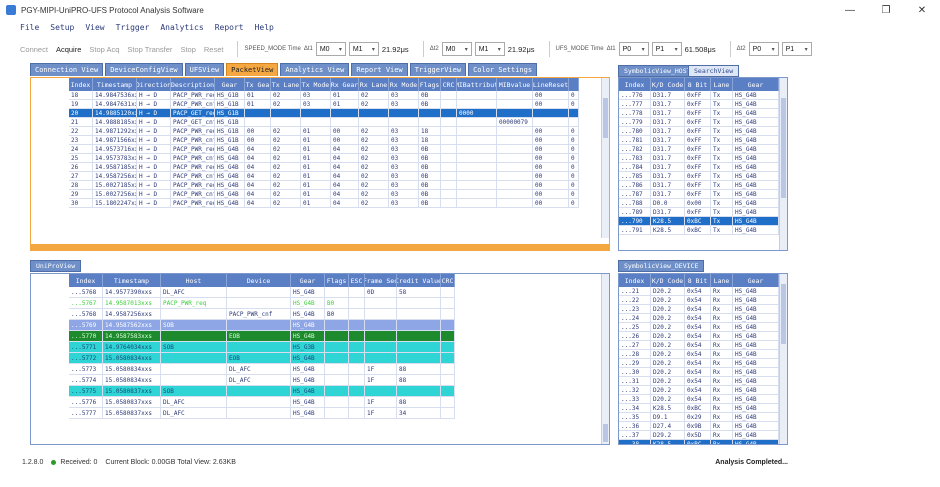  I want to click on table-row: ...21 D20.2 0x54 Rx HS_G4B, so click(699, 291).